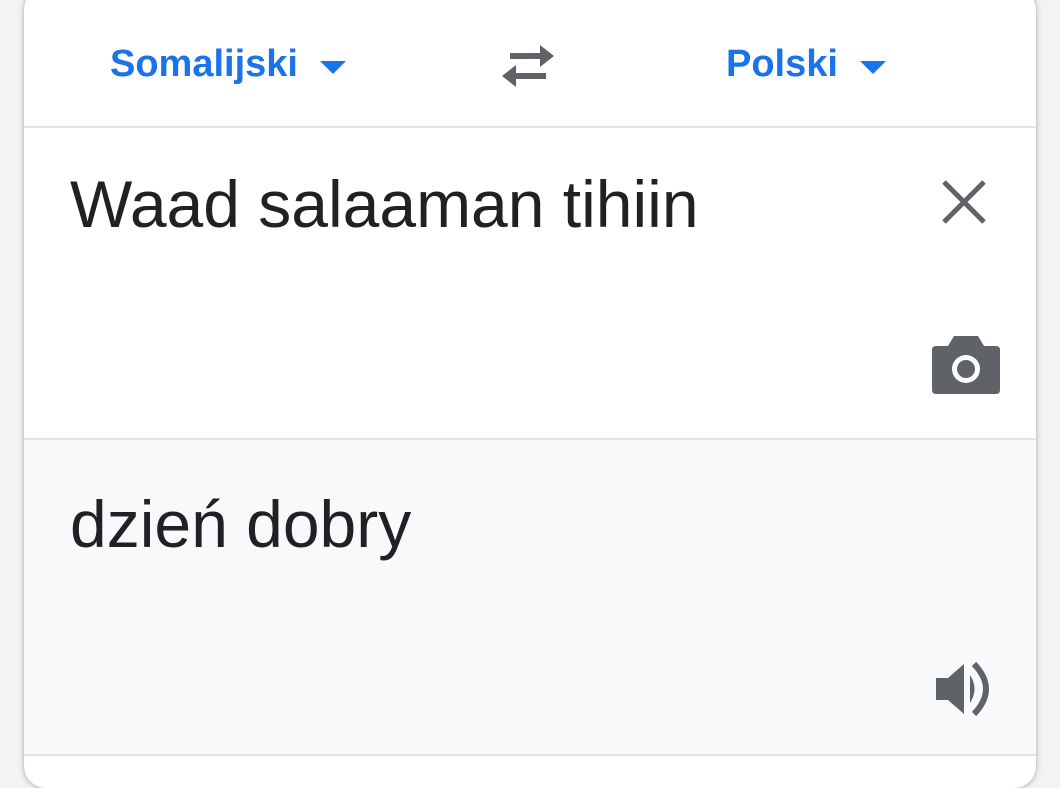 Image resolution: width=1060 pixels, height=788 pixels. What do you see at coordinates (204, 63) in the screenshot?
I see `source-language-label: Somalijski` at bounding box center [204, 63].